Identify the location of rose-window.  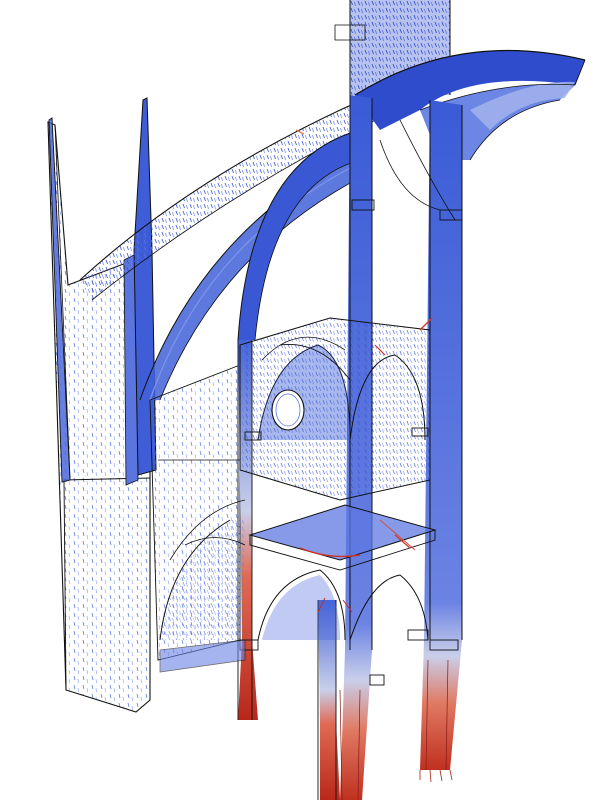
(288, 410).